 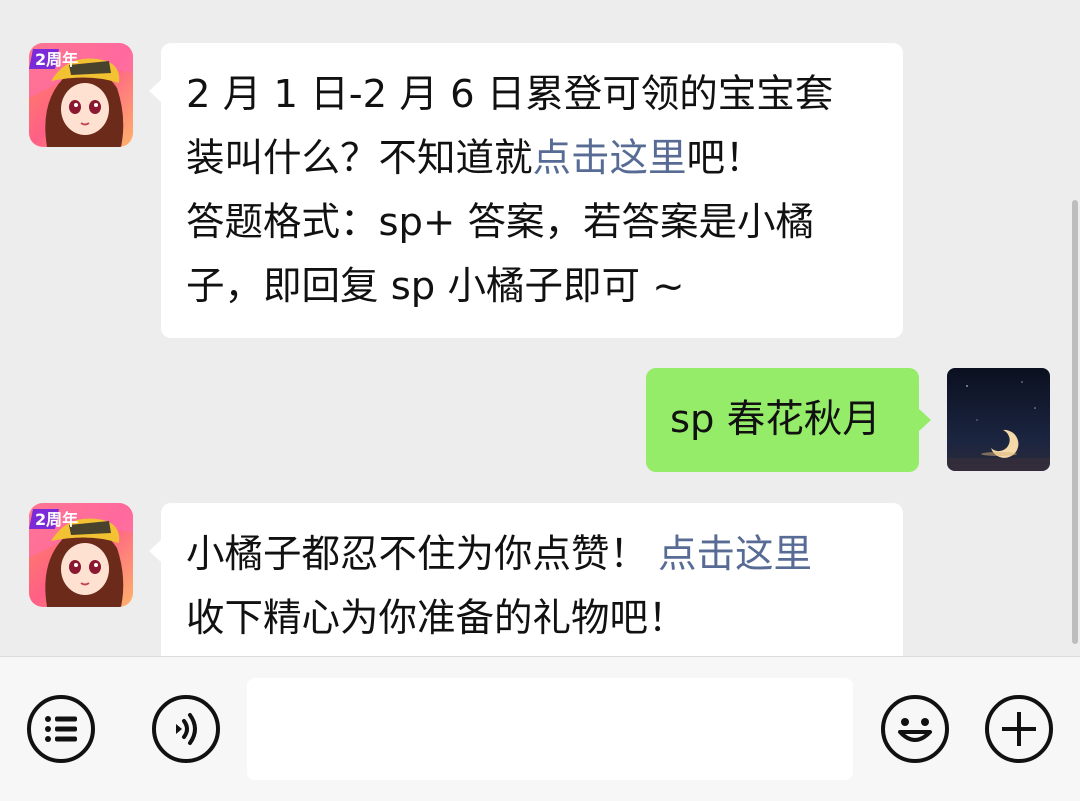 What do you see at coordinates (550, 729) in the screenshot?
I see `message-input` at bounding box center [550, 729].